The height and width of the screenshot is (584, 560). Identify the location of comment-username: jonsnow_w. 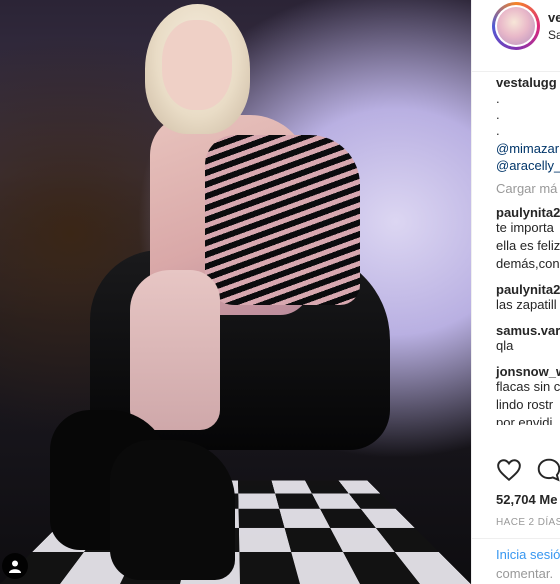
(528, 371).